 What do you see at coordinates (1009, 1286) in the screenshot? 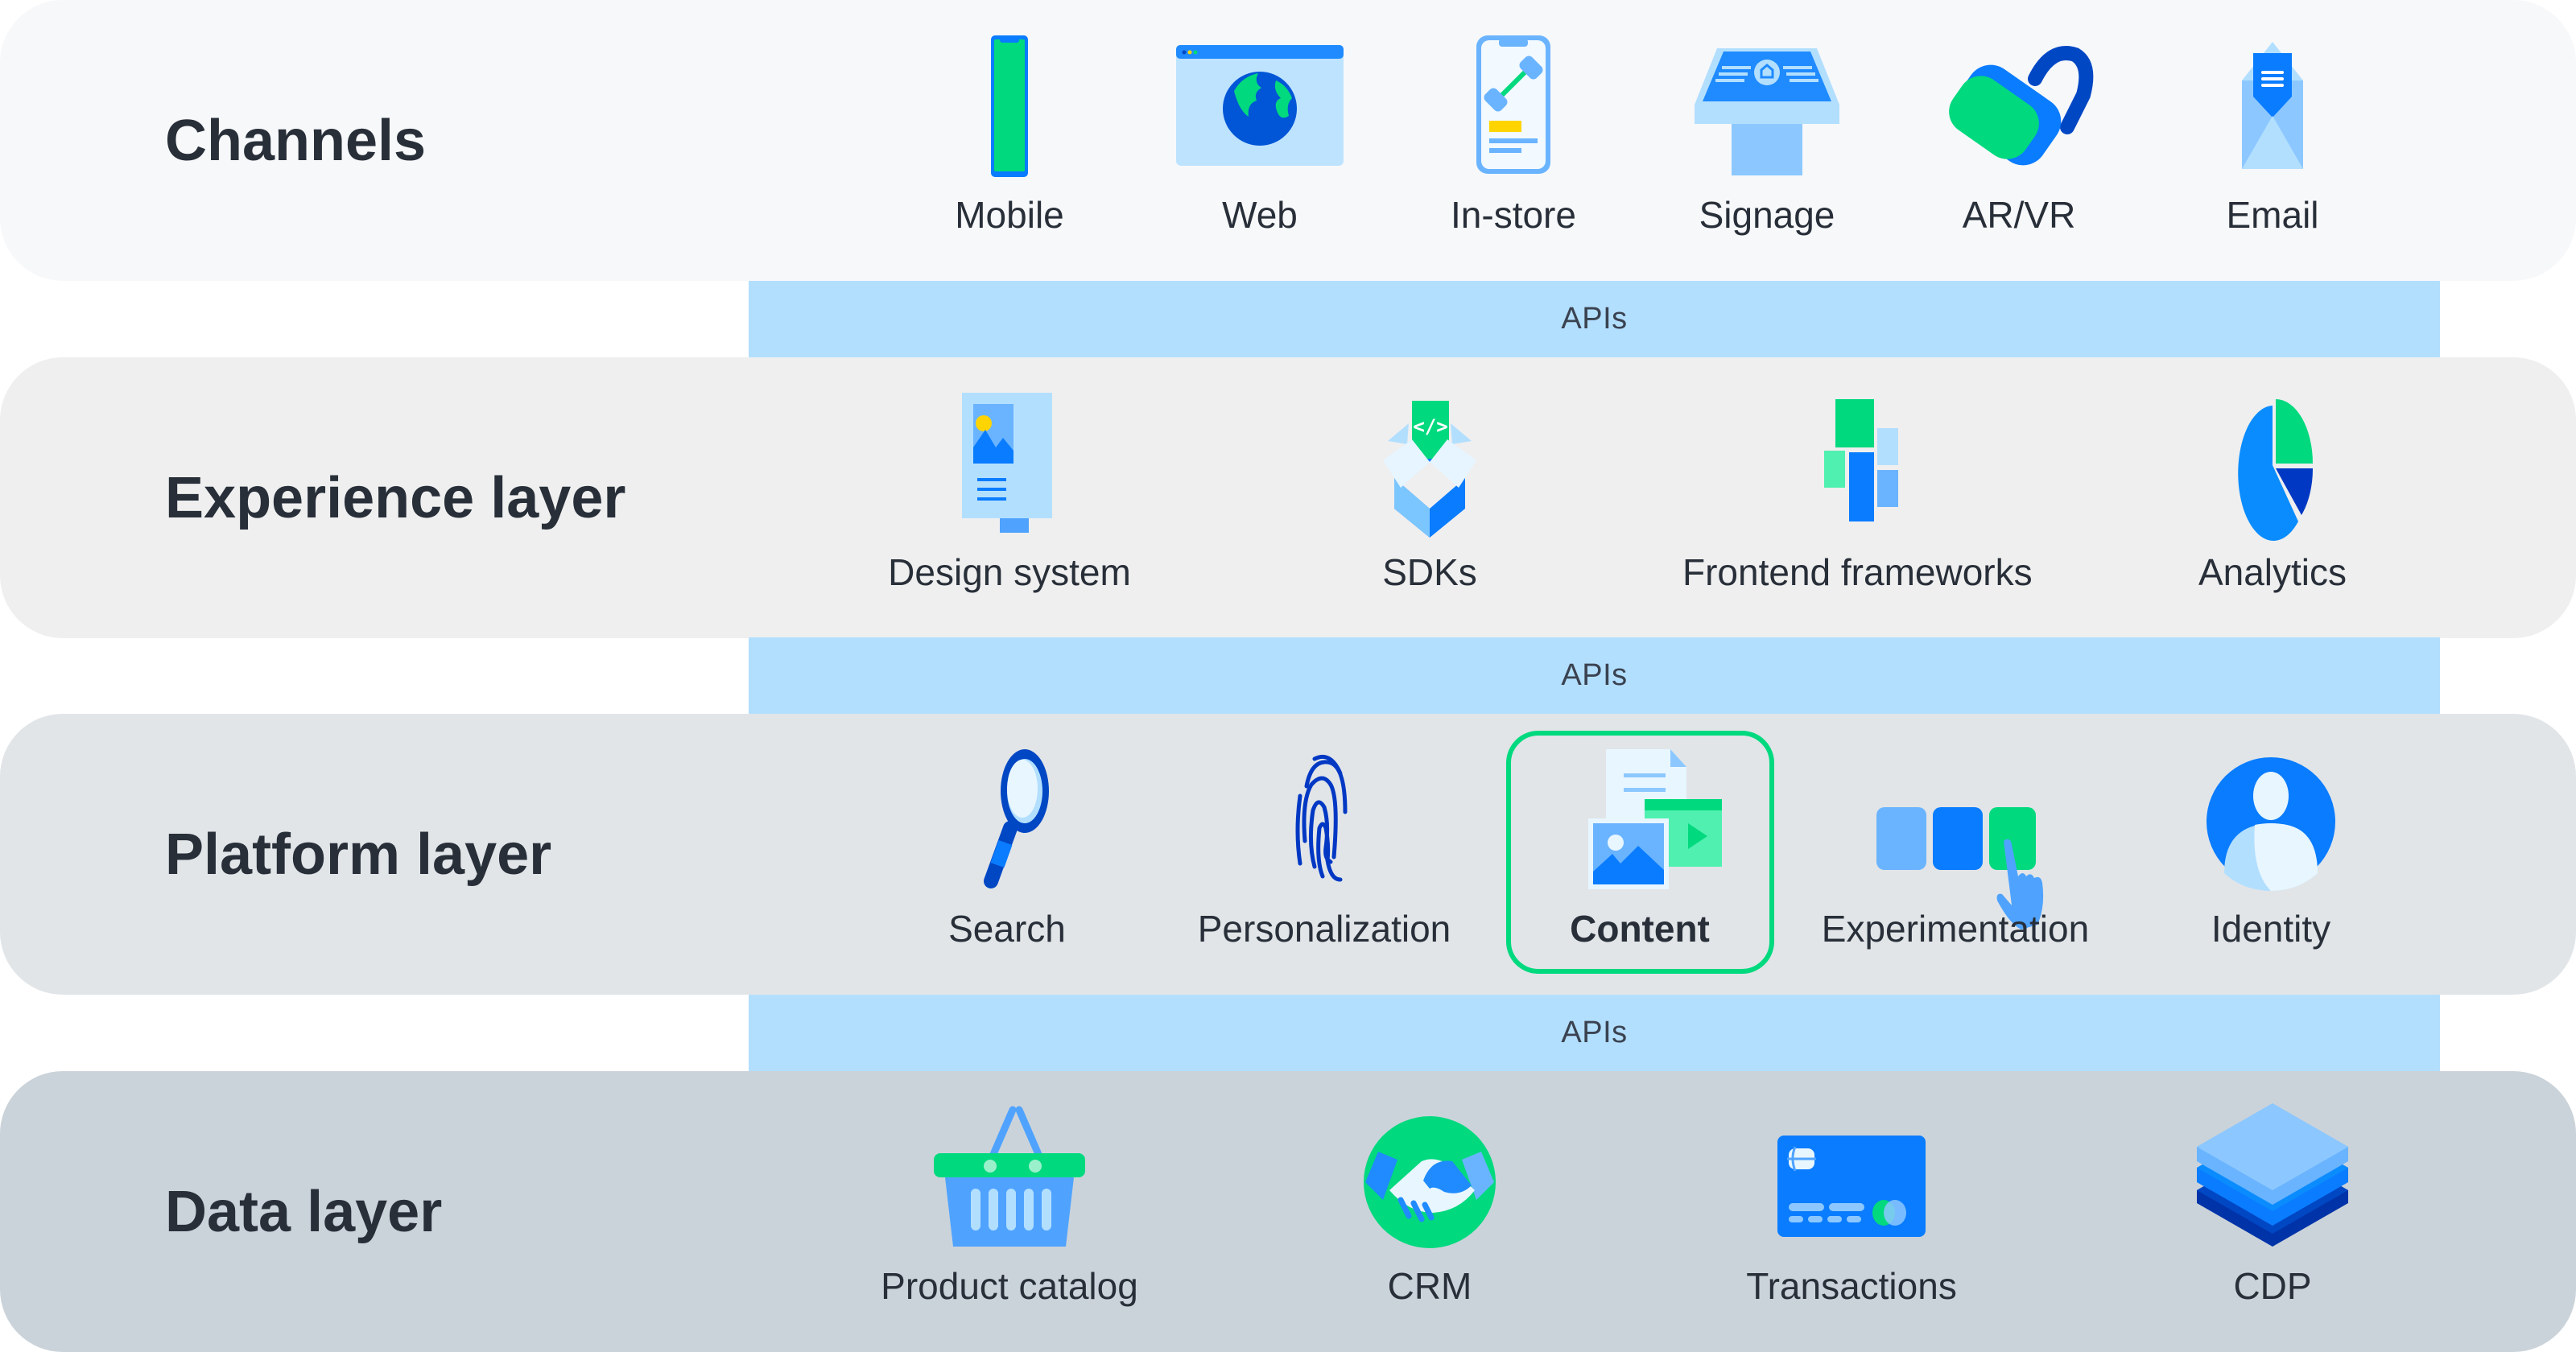
I see `data-product-catalog-label: Product catalog` at bounding box center [1009, 1286].